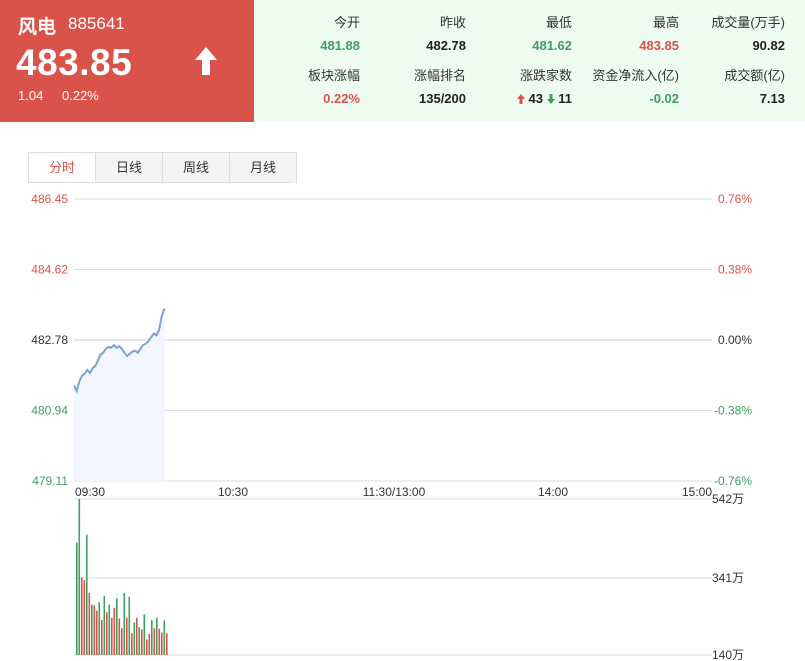 The image size is (805, 661). I want to click on volume-tick-label: 341万, so click(728, 578).